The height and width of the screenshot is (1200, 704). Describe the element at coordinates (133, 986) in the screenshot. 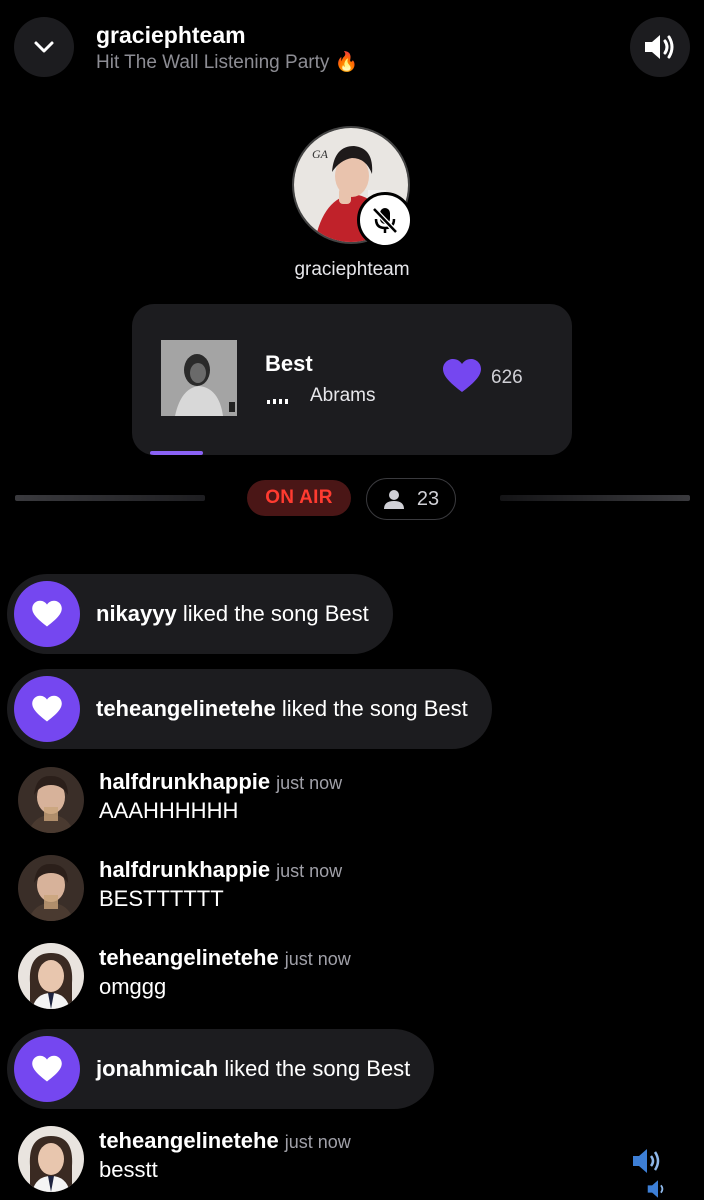

I see `chat-text: omggg` at that location.